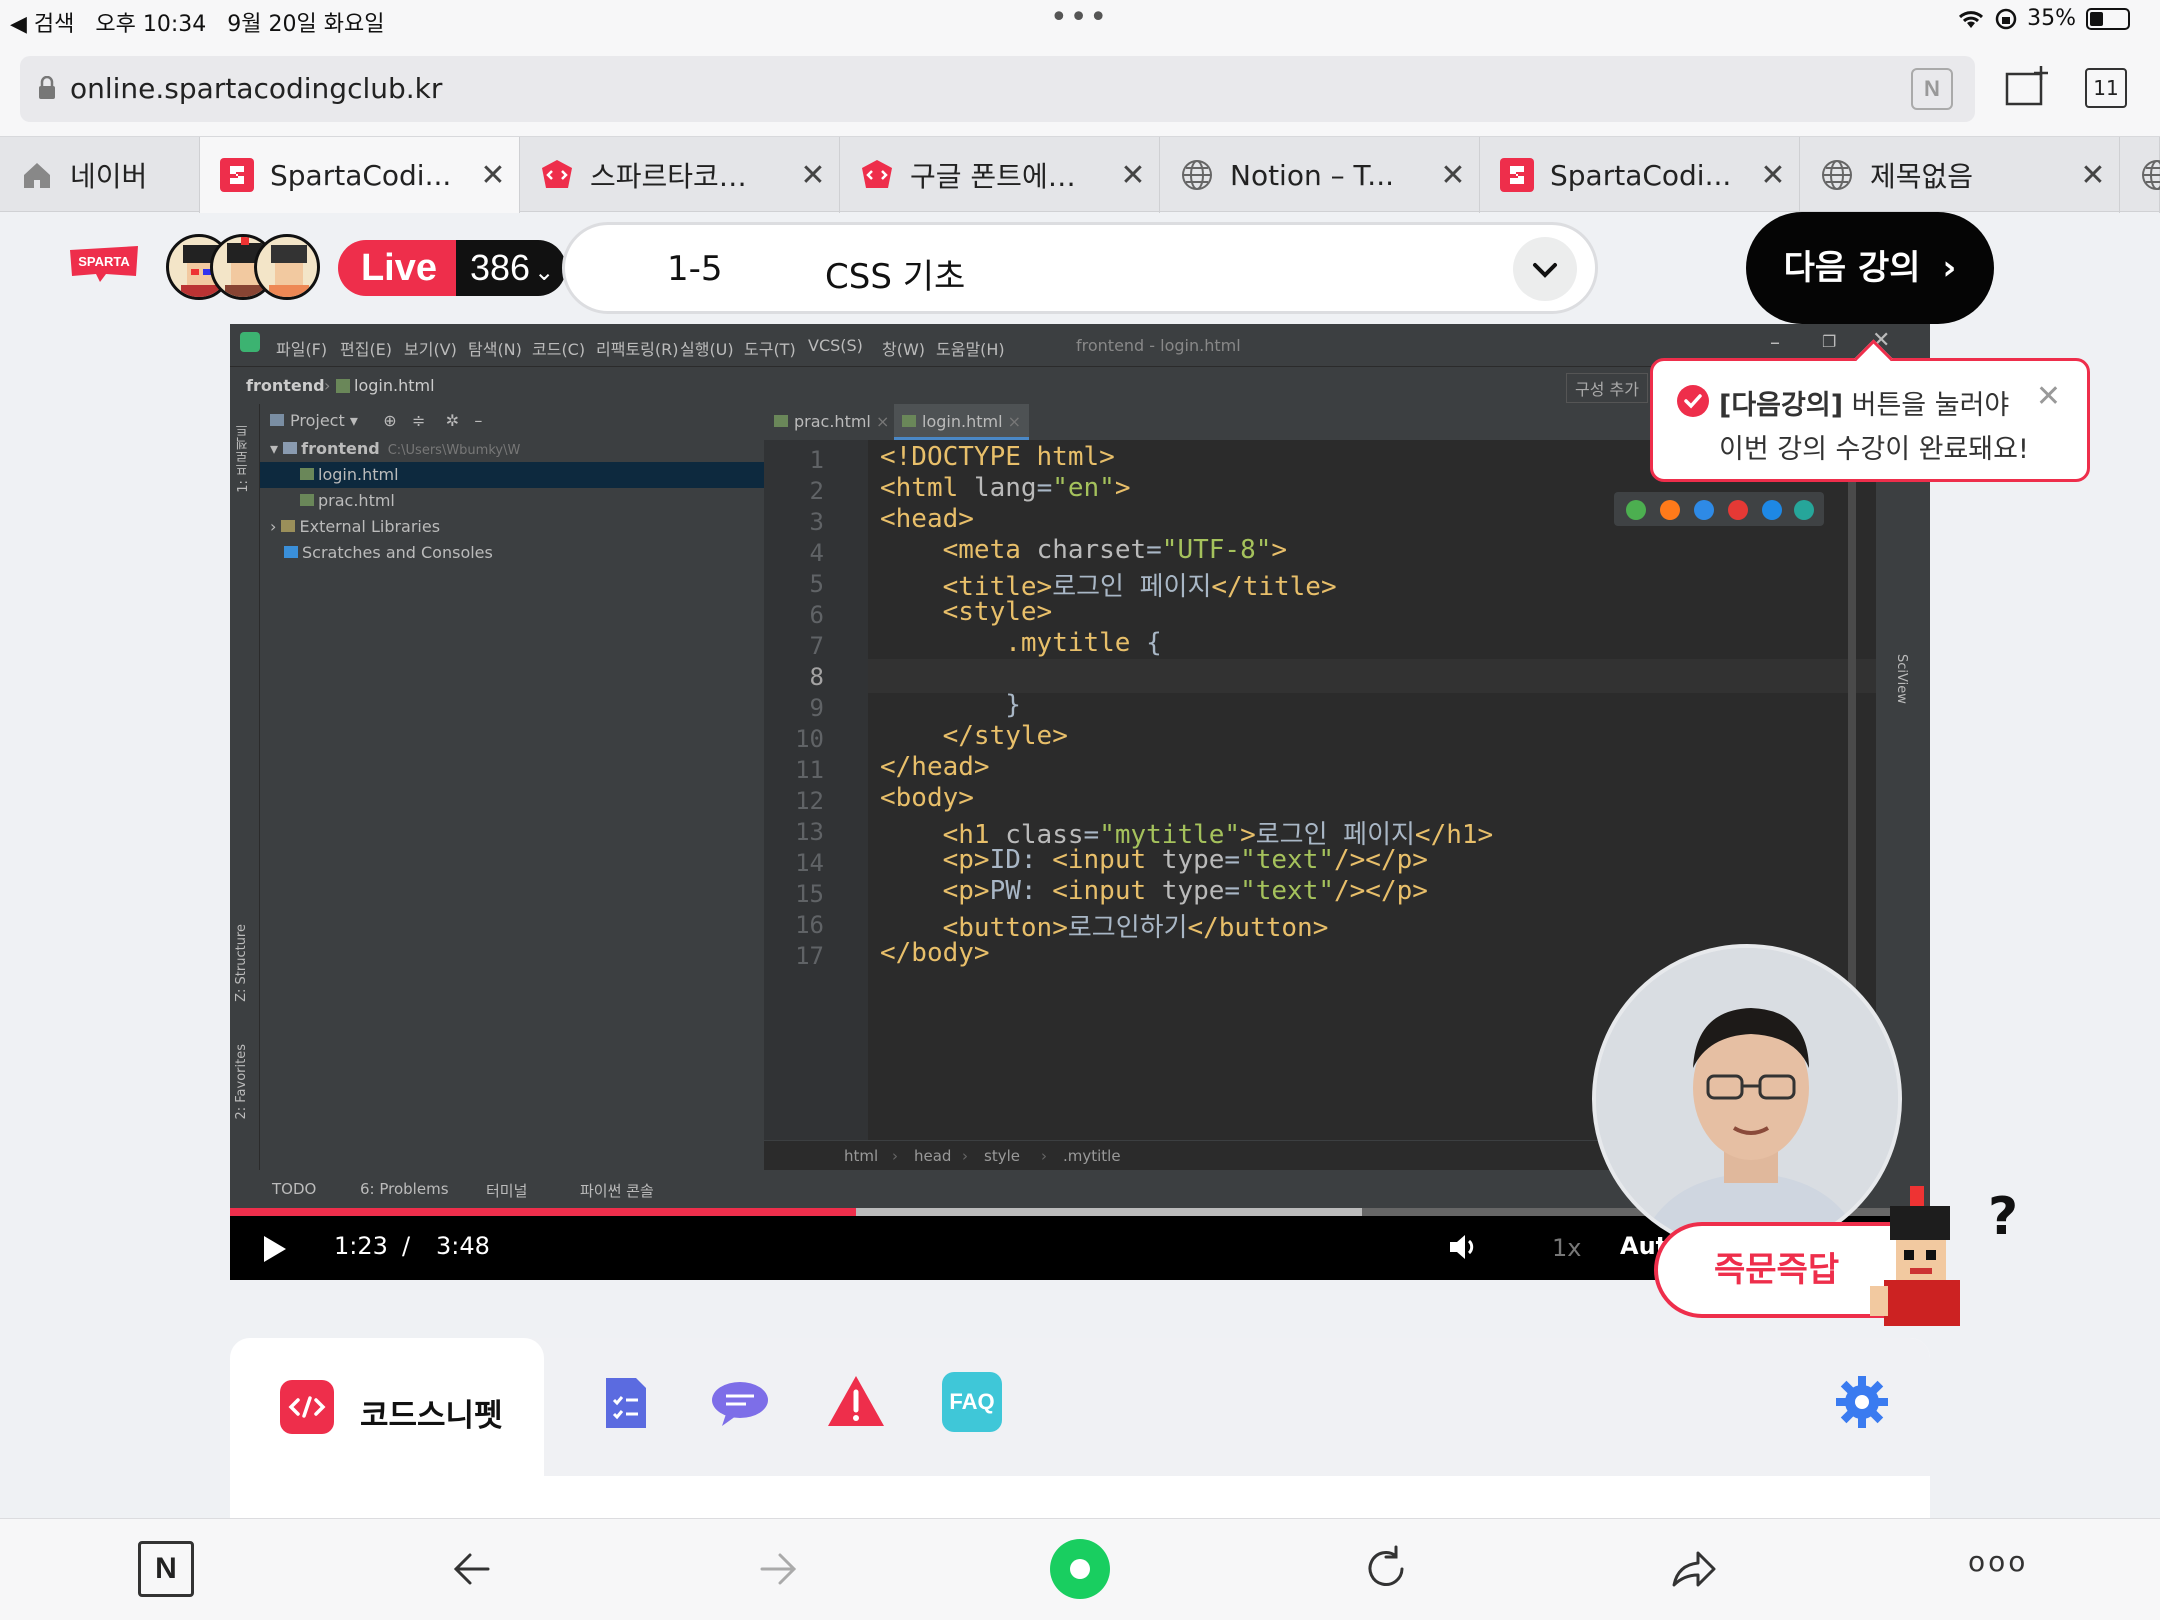  Describe the element at coordinates (2027, 86) in the screenshot. I see `new-tab-icon` at that location.